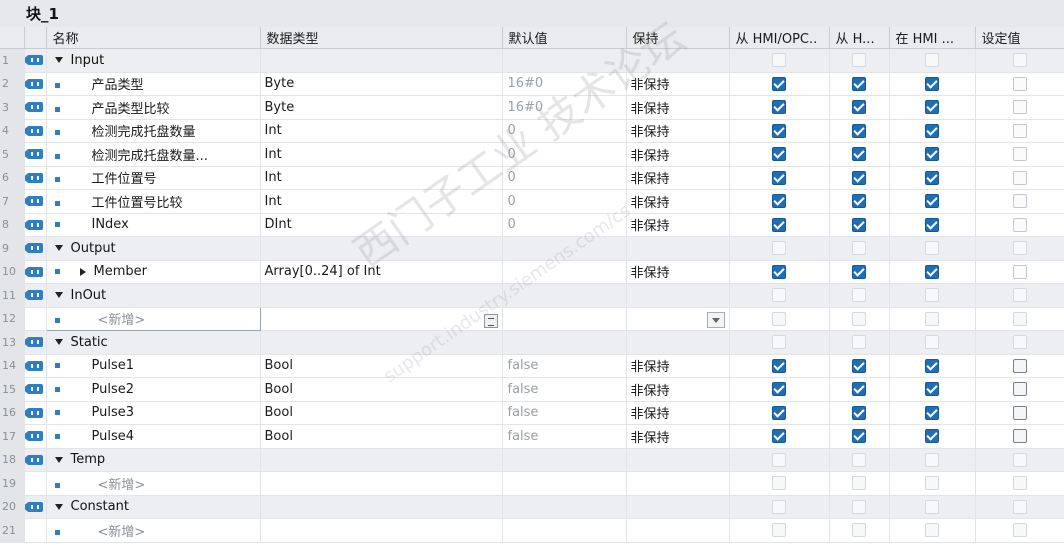  What do you see at coordinates (153, 389) in the screenshot?
I see `name-cell: Pulse2` at bounding box center [153, 389].